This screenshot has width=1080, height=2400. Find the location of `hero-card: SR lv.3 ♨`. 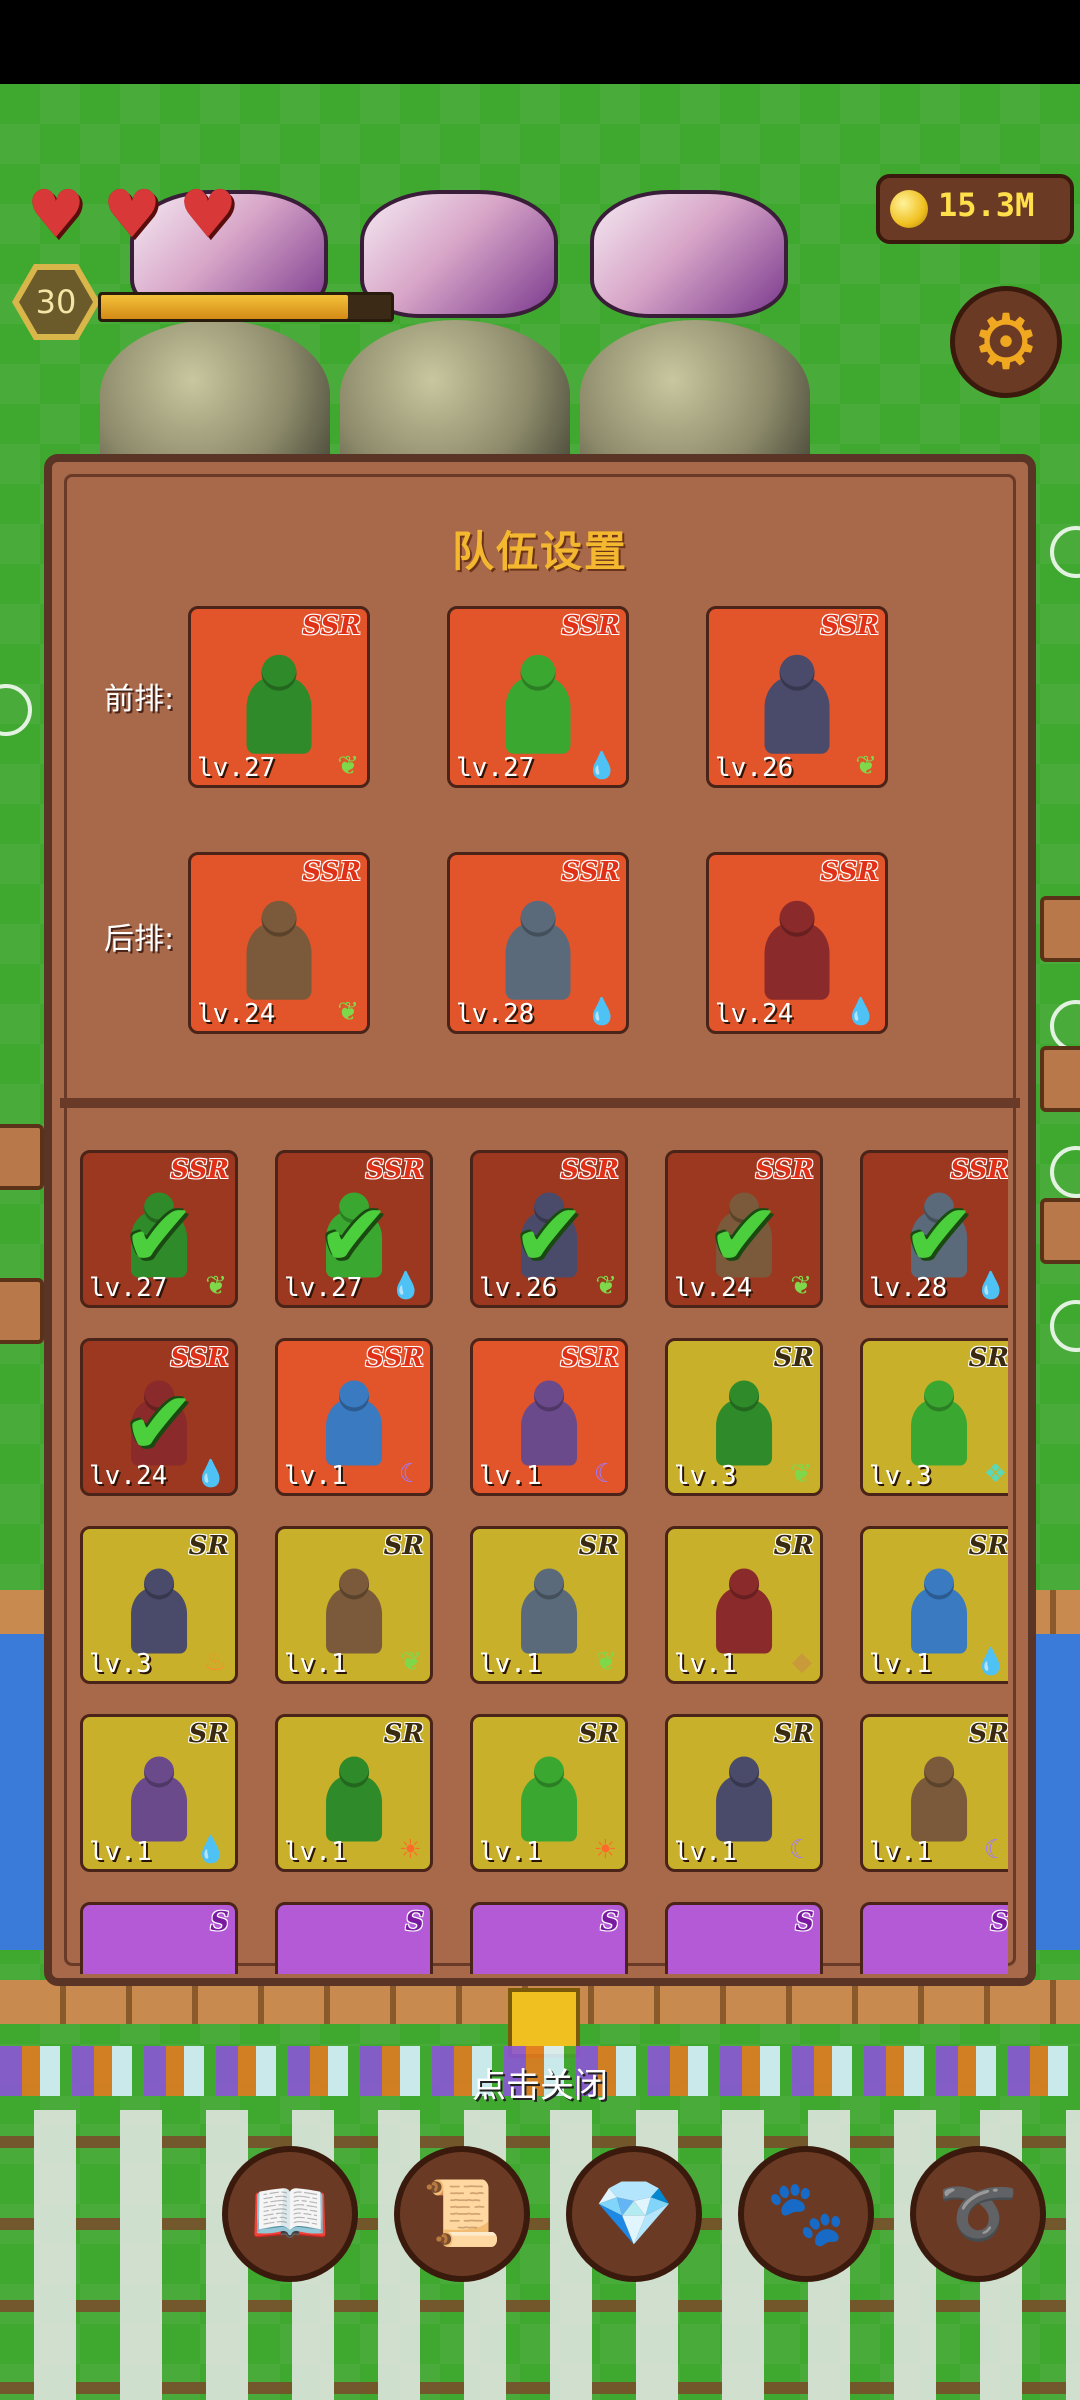

hero-card: SR lv.3 ♨ is located at coordinates (159, 1605).